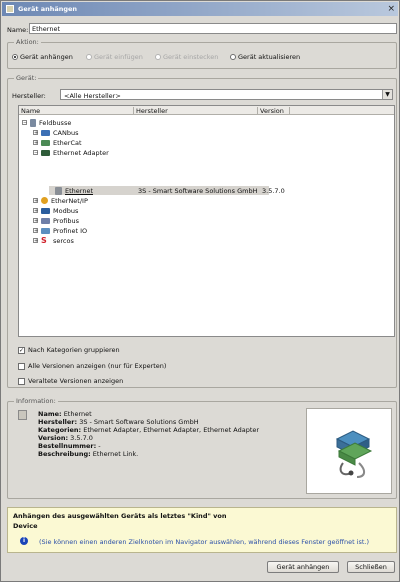 The height and width of the screenshot is (582, 400). Describe the element at coordinates (58, 422) in the screenshot. I see `info-manufacturer-key: Hersteller:` at that location.